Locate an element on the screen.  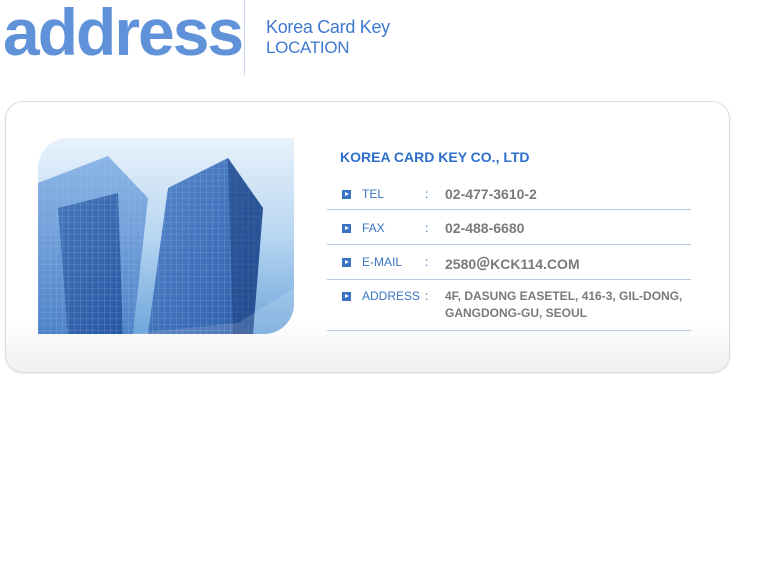
email-value: 2580＠KCK114.COM is located at coordinates (512, 264).